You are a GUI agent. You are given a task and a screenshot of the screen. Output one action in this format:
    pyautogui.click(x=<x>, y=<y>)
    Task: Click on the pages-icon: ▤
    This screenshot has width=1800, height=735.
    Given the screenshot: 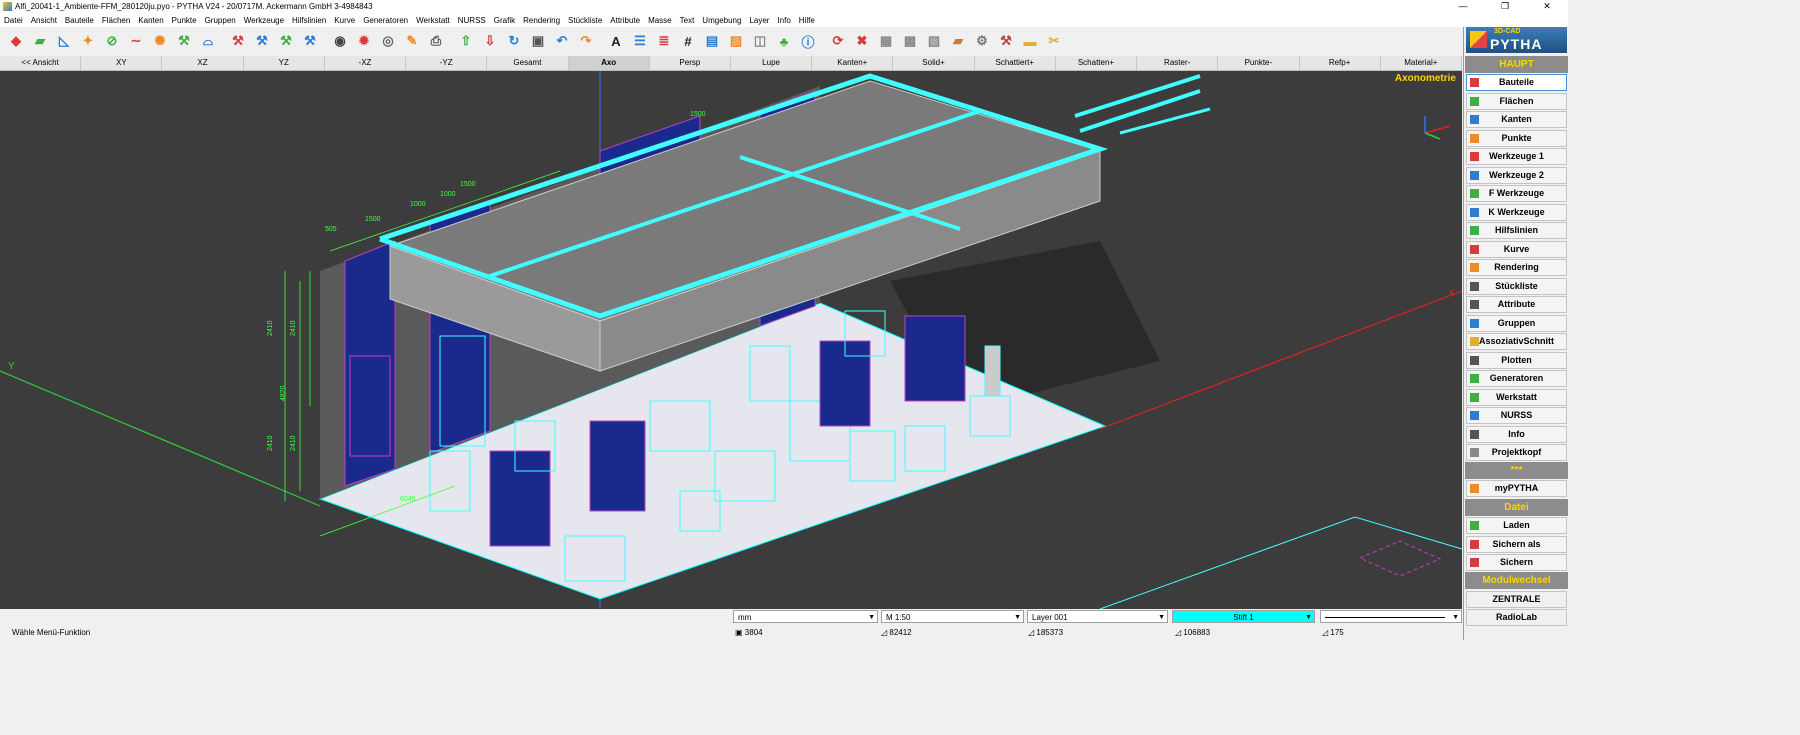 What is the action you would take?
    pyautogui.click(x=712, y=41)
    